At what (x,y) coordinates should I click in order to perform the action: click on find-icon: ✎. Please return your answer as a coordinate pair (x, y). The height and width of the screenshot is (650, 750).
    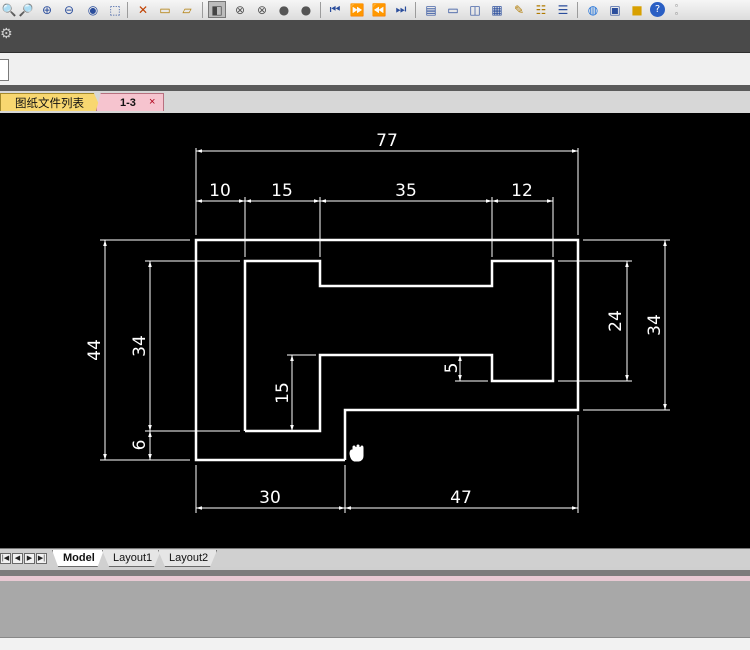
    Looking at the image, I should click on (519, 9).